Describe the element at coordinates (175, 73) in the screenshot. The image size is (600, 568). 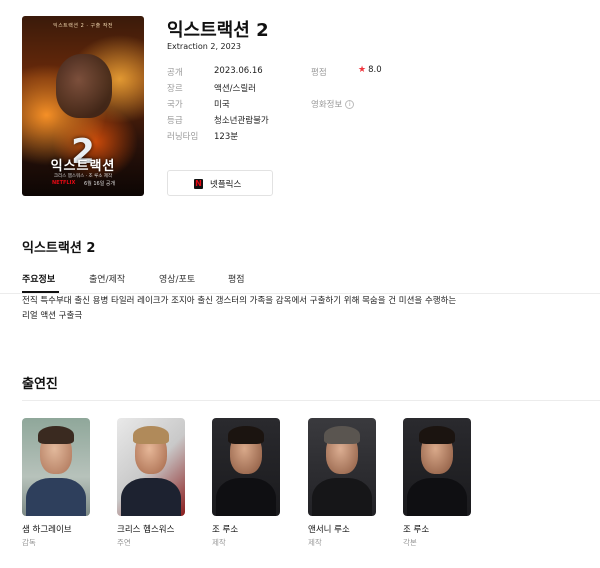
I see `release-label: 공개` at that location.